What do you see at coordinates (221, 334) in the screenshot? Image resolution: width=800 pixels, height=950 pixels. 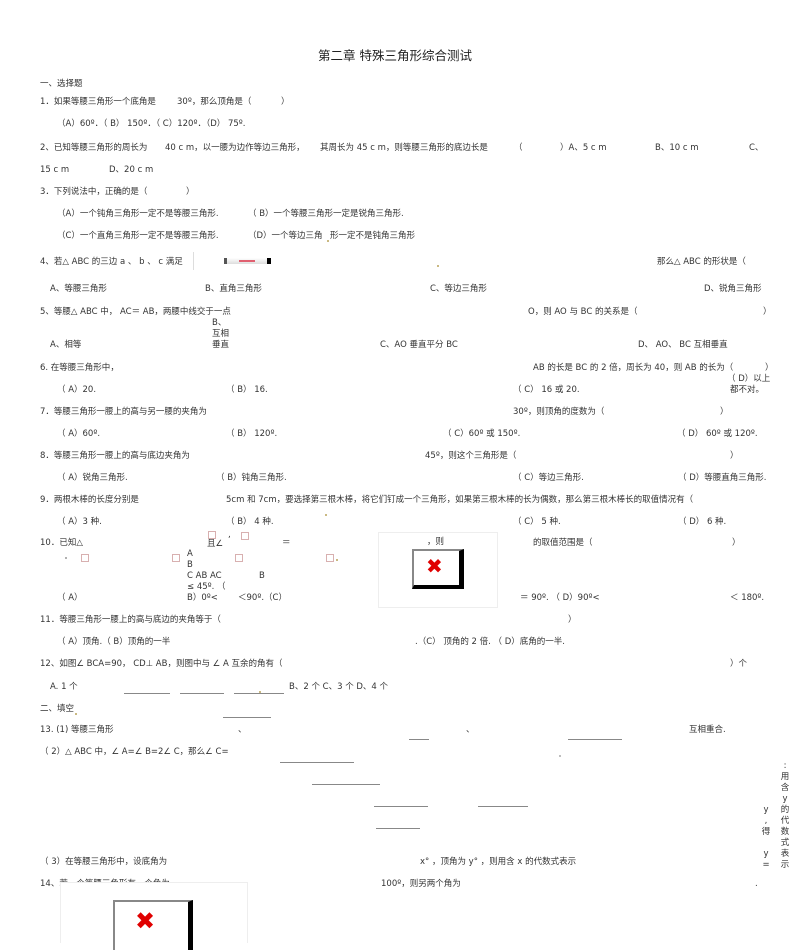 I see `q5-option-b-line2: 互相` at bounding box center [221, 334].